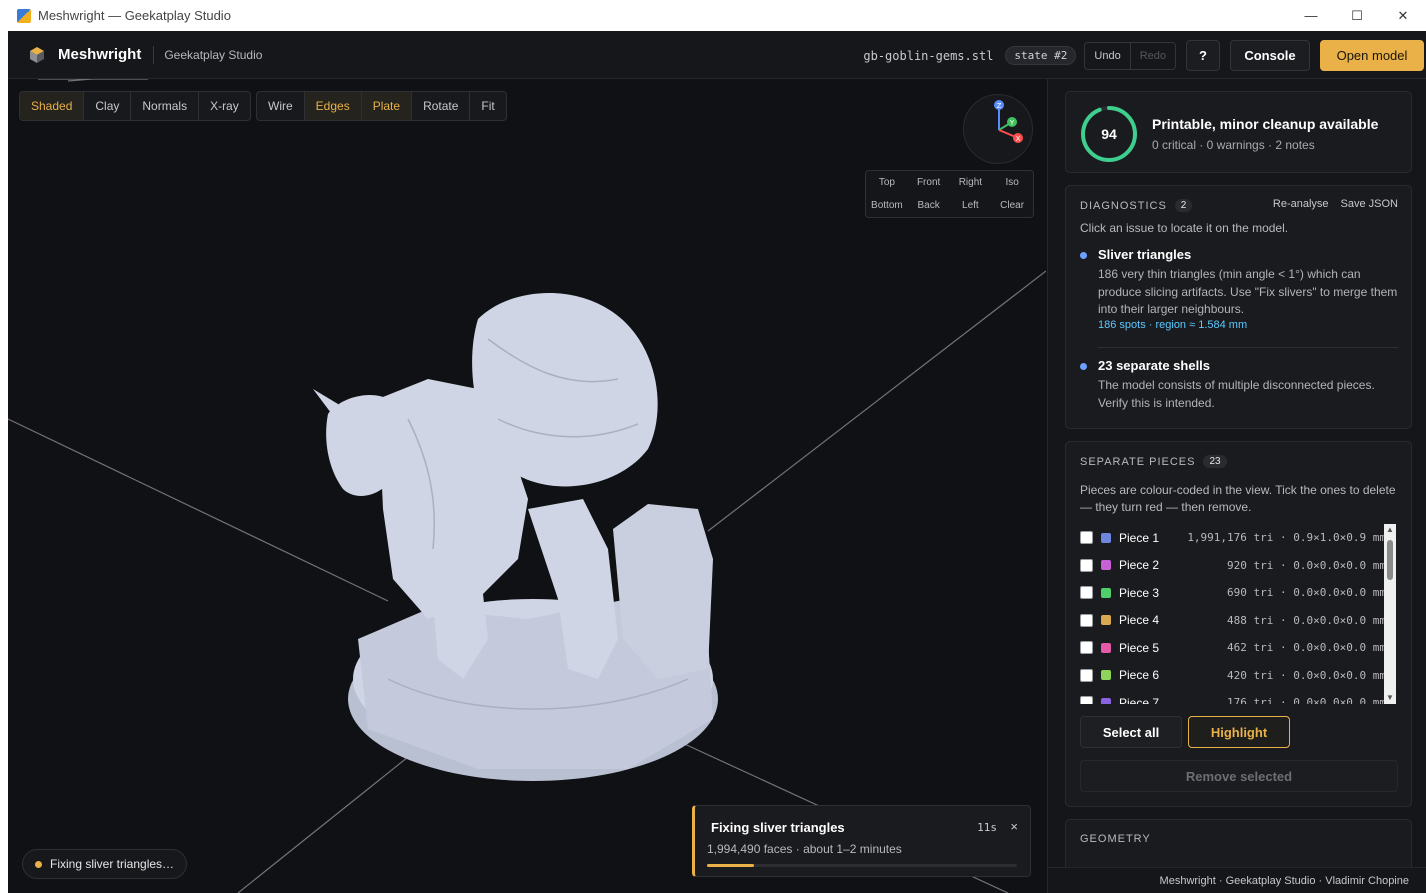 This screenshot has width=1426, height=893. Describe the element at coordinates (1390, 530) in the screenshot. I see `scroll-up-icon: ▲` at that location.